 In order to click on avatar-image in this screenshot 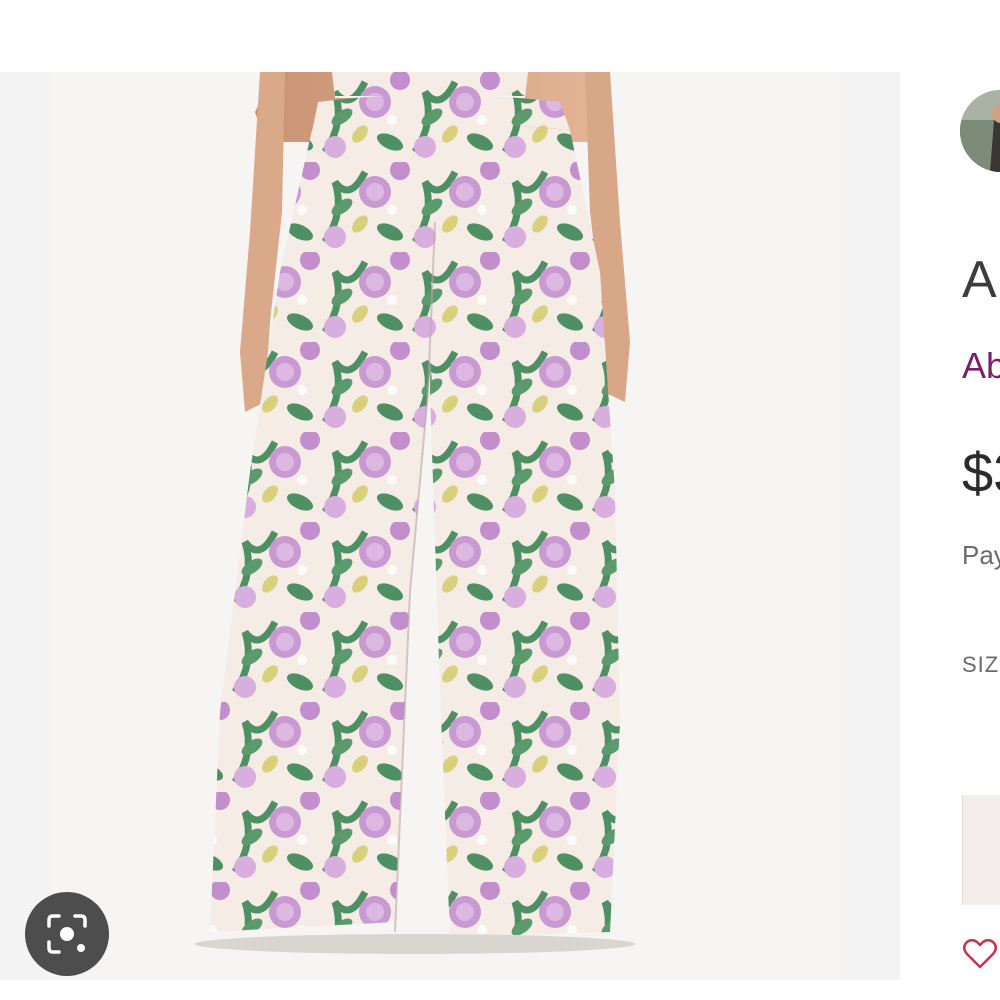, I will do `click(980, 131)`.